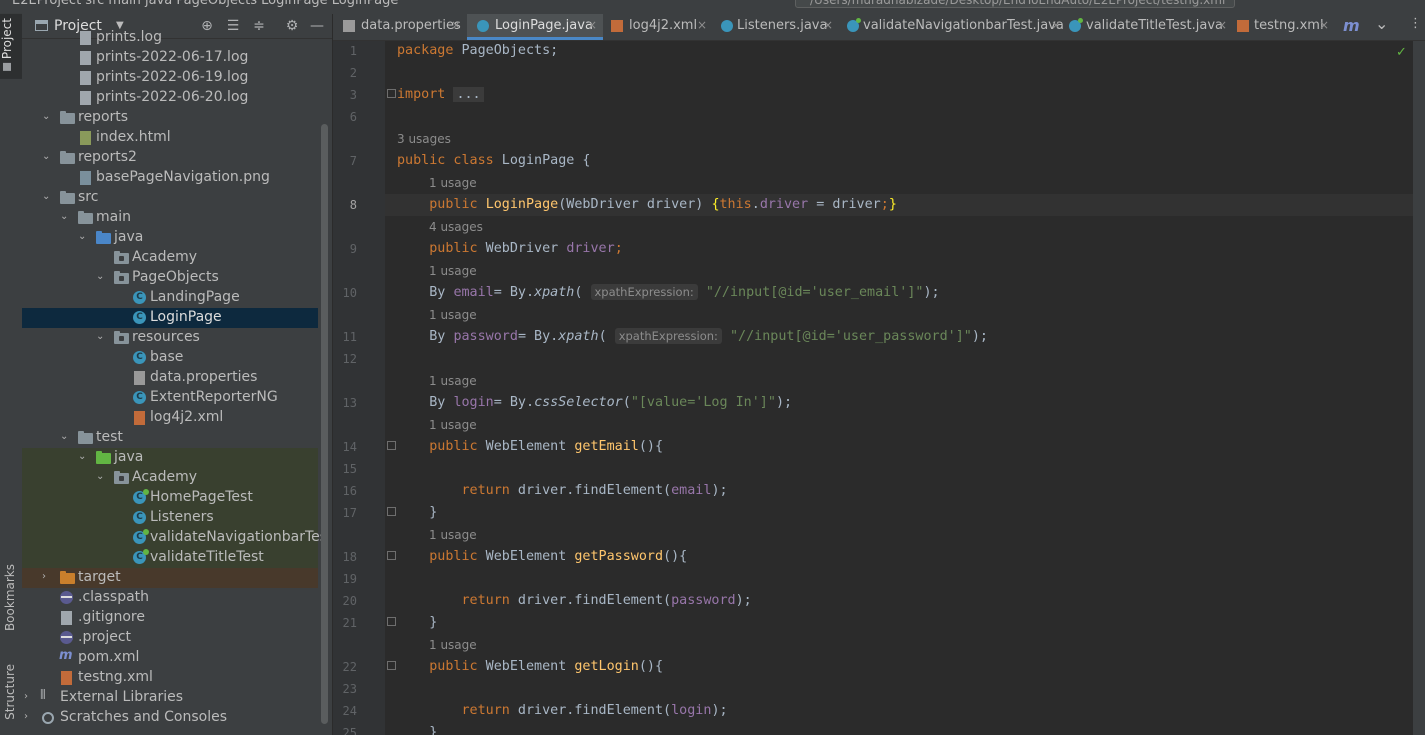 The image size is (1425, 735). What do you see at coordinates (48, 718) in the screenshot?
I see `scratches-icon` at bounding box center [48, 718].